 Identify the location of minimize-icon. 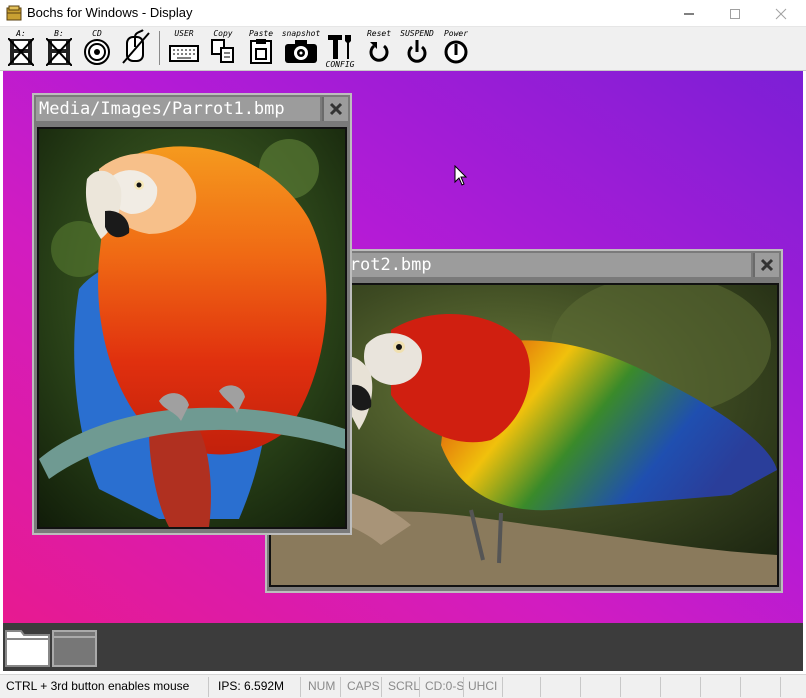
(689, 13).